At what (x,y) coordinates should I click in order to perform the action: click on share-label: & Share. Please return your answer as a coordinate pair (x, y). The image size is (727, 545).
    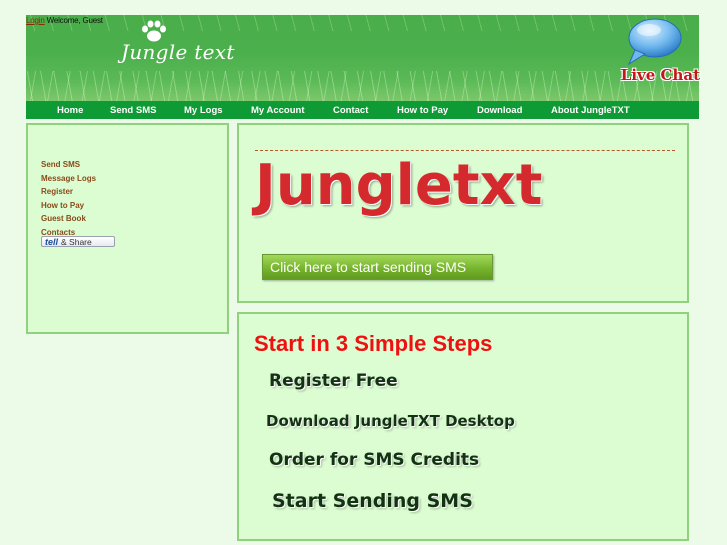
    Looking at the image, I should click on (76, 241).